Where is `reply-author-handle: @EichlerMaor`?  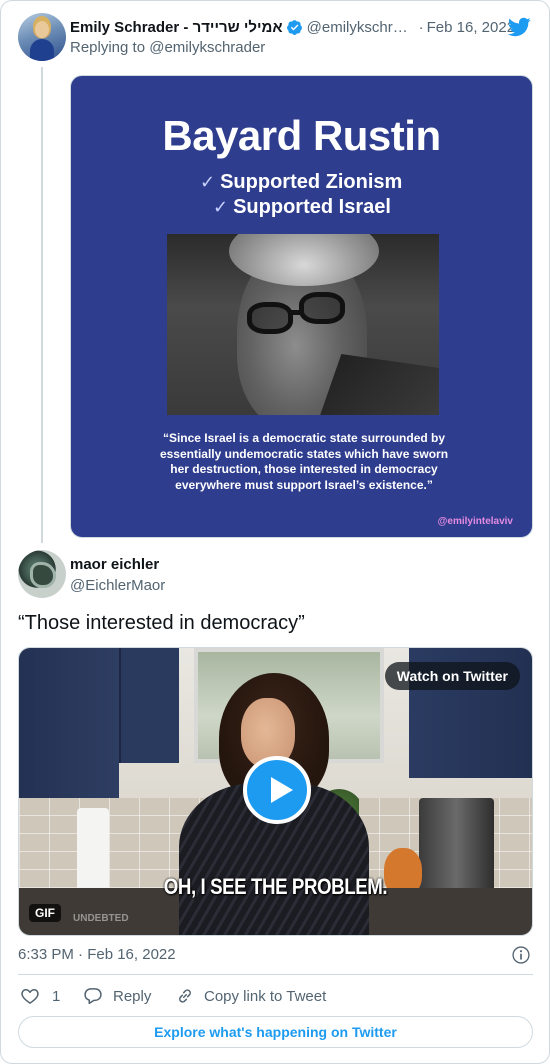
reply-author-handle: @EichlerMaor is located at coordinates (117, 585).